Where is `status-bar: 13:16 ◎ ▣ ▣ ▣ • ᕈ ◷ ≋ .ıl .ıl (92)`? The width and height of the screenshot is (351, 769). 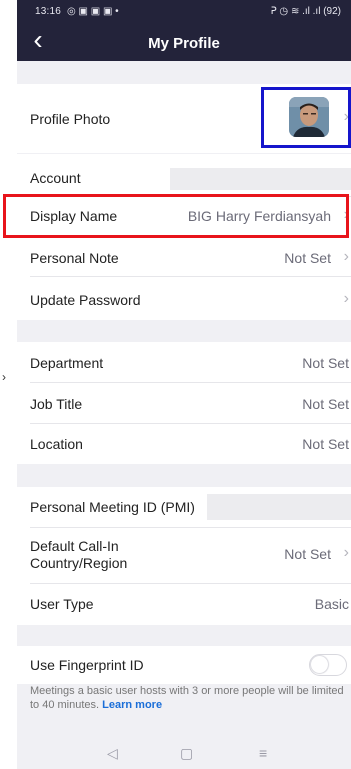
status-bar: 13:16 ◎ ▣ ▣ ▣ • ᕈ ◷ ≋ .ıl .ıl (92) is located at coordinates (184, 12).